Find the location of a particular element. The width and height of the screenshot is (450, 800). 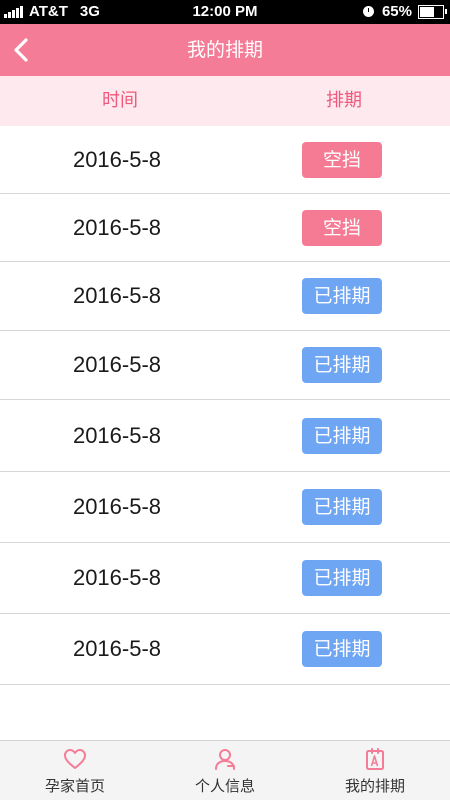

page-title: 我的排期 is located at coordinates (224, 50).